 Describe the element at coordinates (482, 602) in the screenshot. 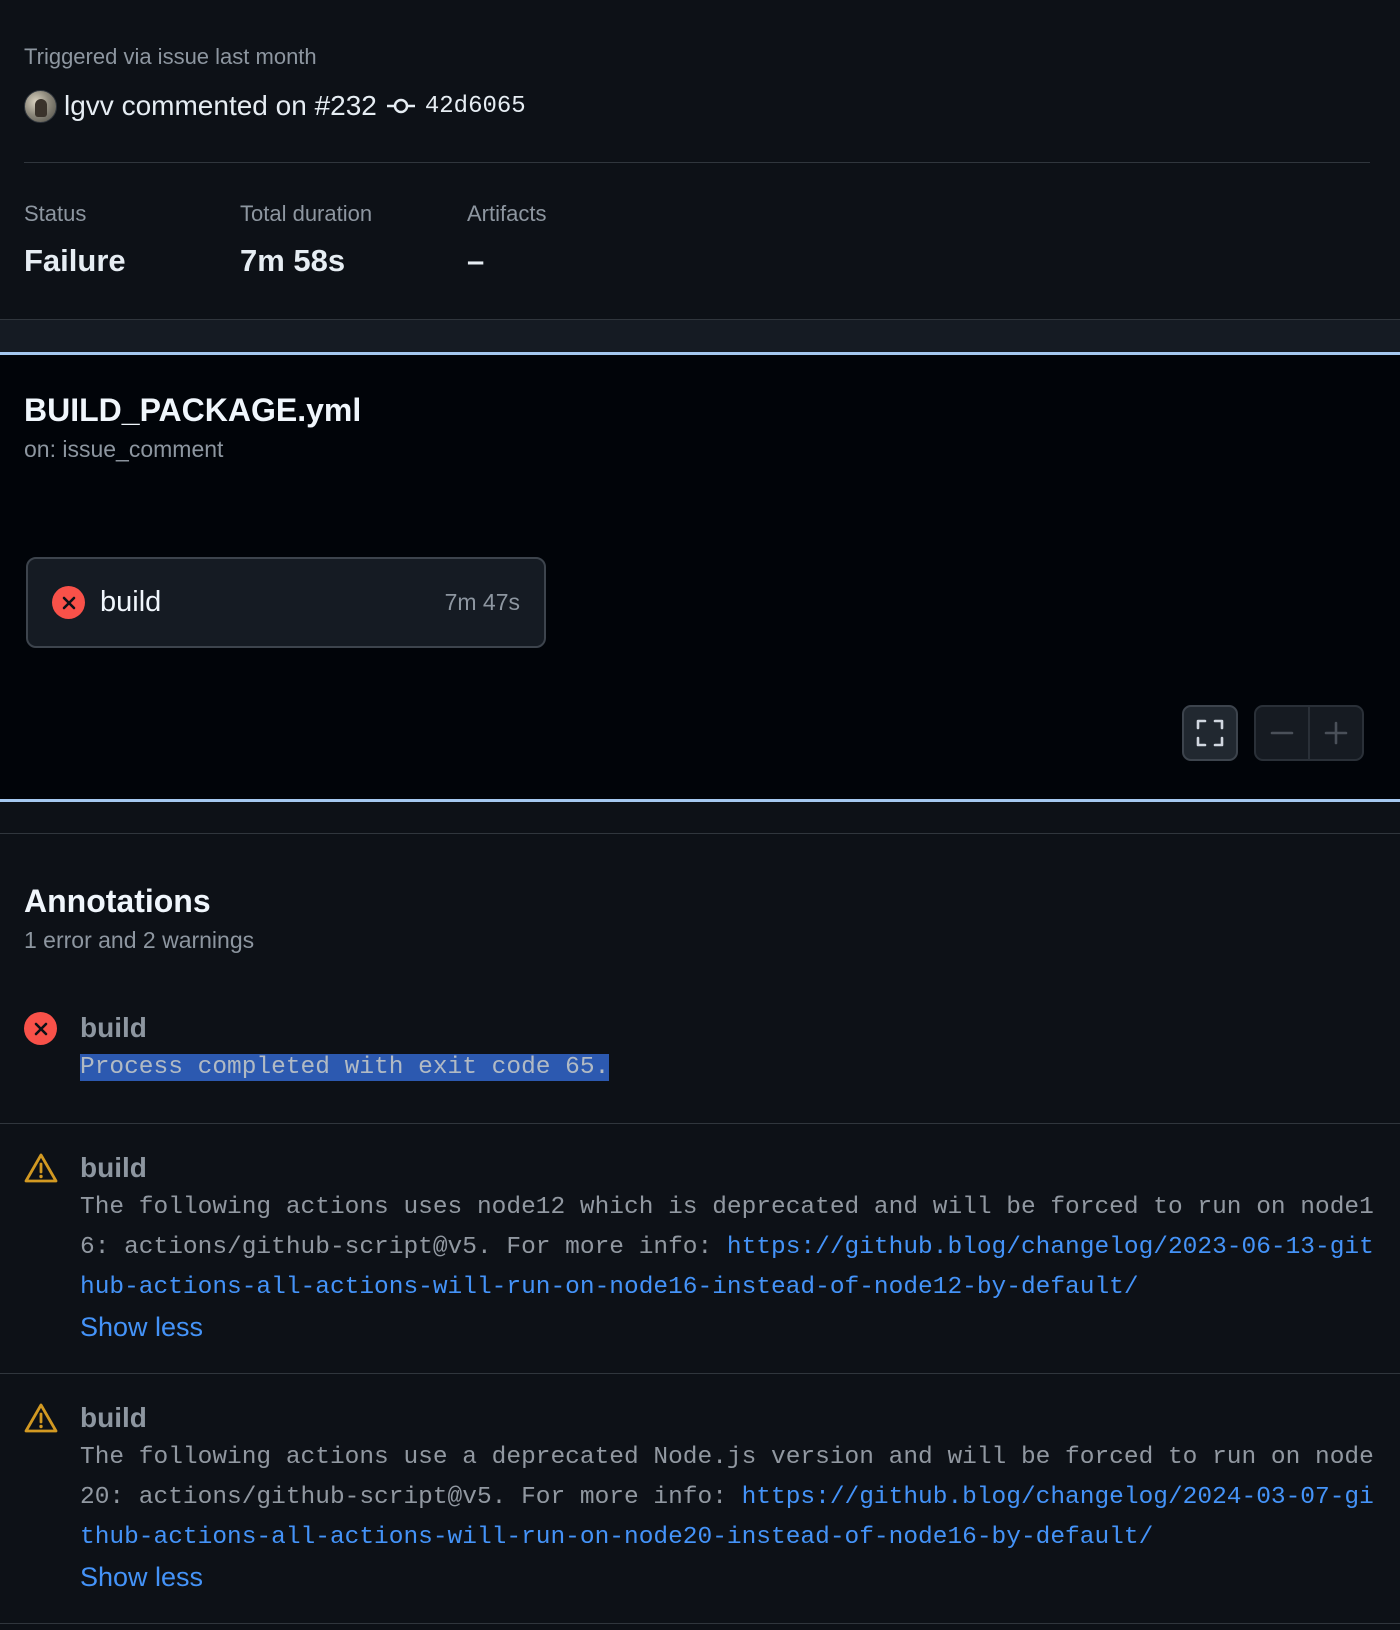

I see `job-duration: 7m 47s` at that location.